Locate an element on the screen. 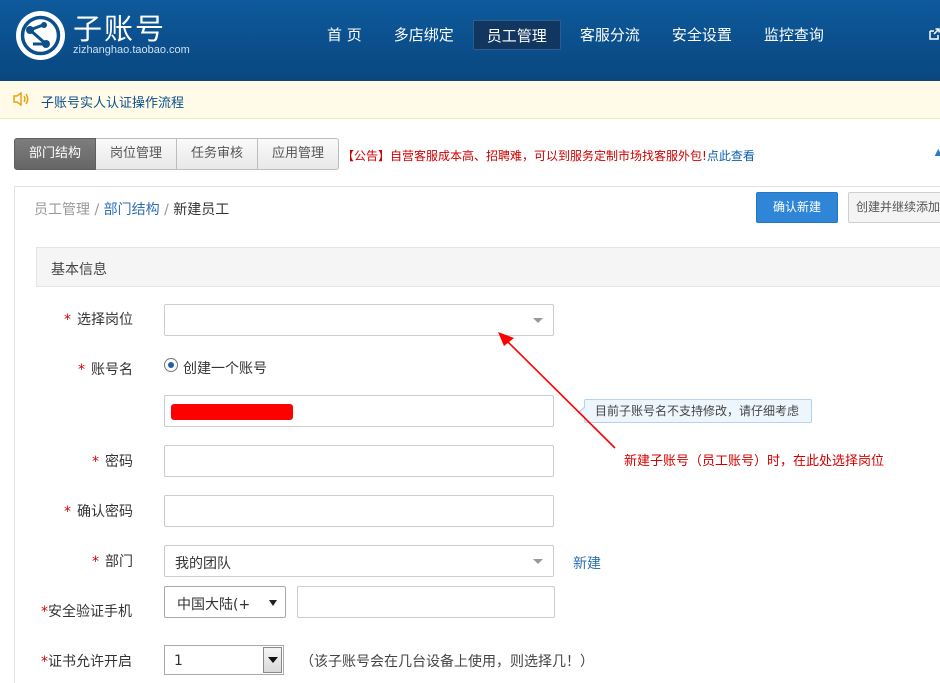 The height and width of the screenshot is (683, 940). nav-employee-management: 员工管理 is located at coordinates (516, 35).